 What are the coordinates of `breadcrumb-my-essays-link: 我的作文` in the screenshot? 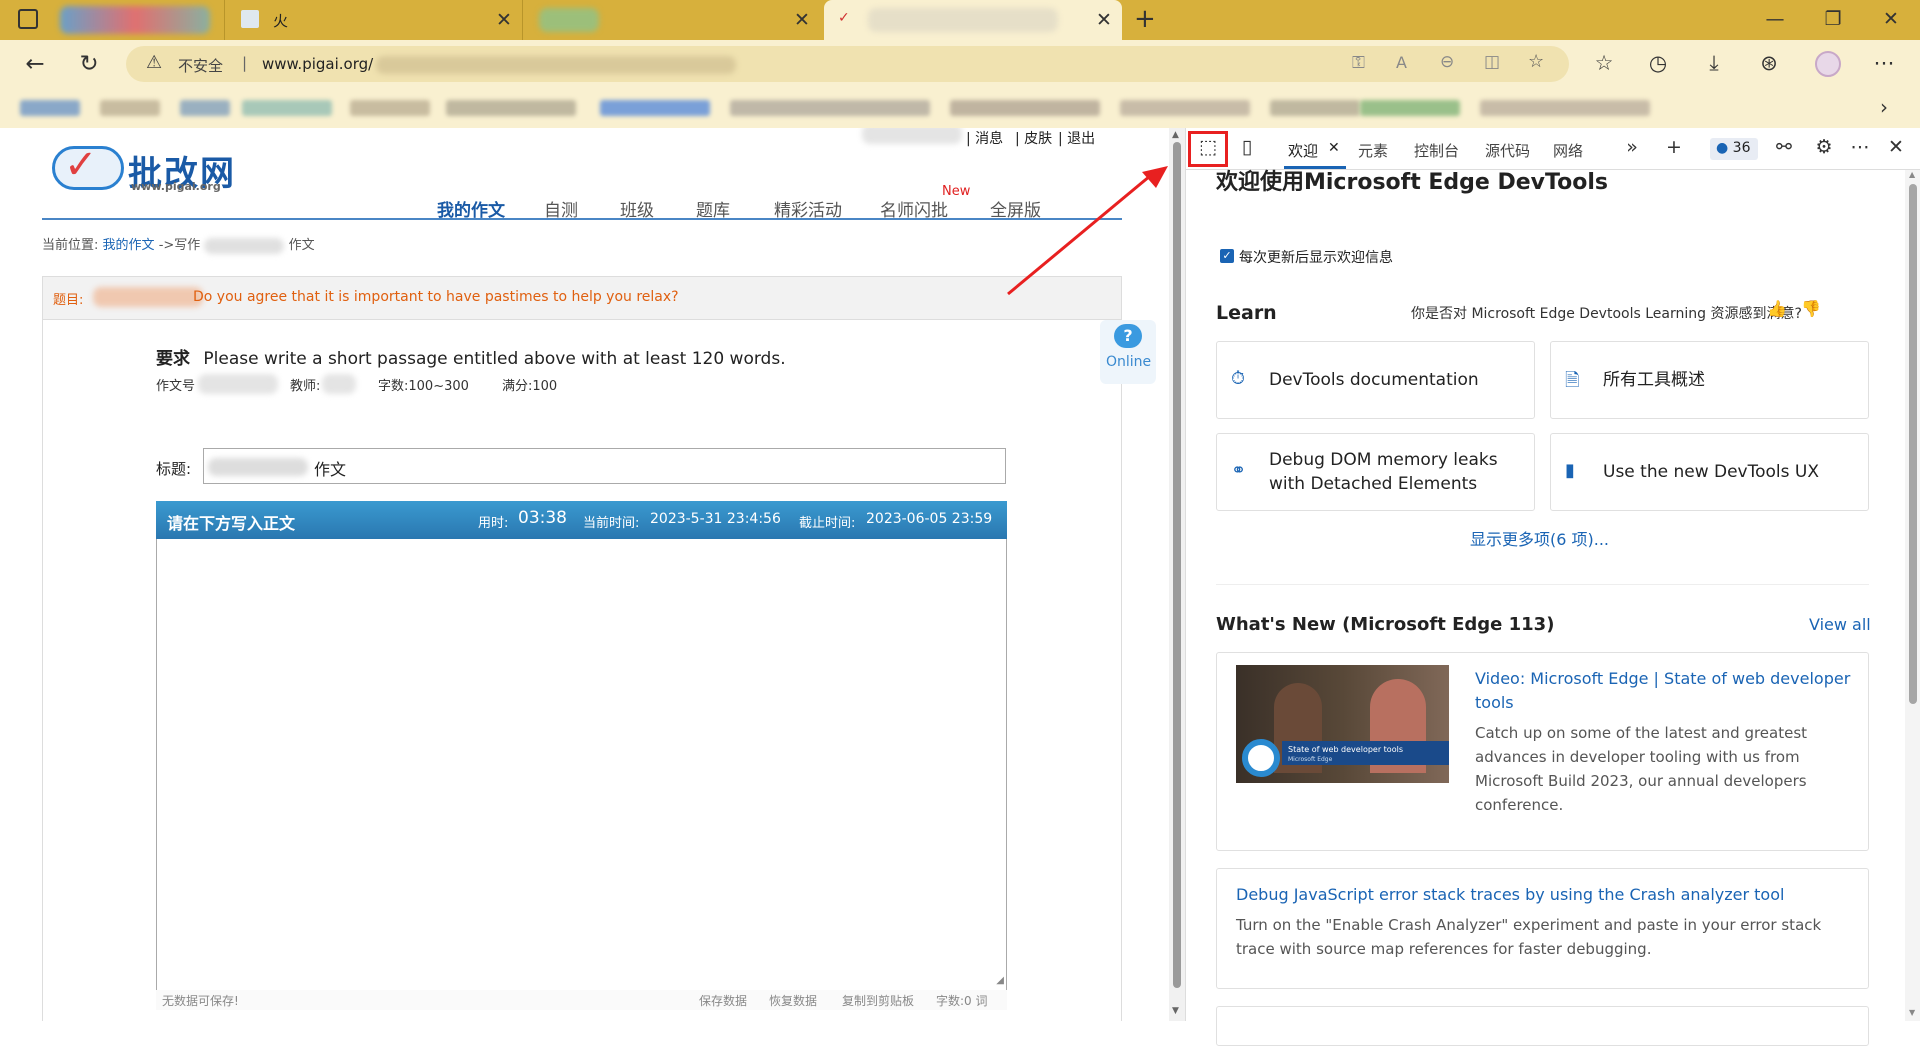 It's located at (129, 245).